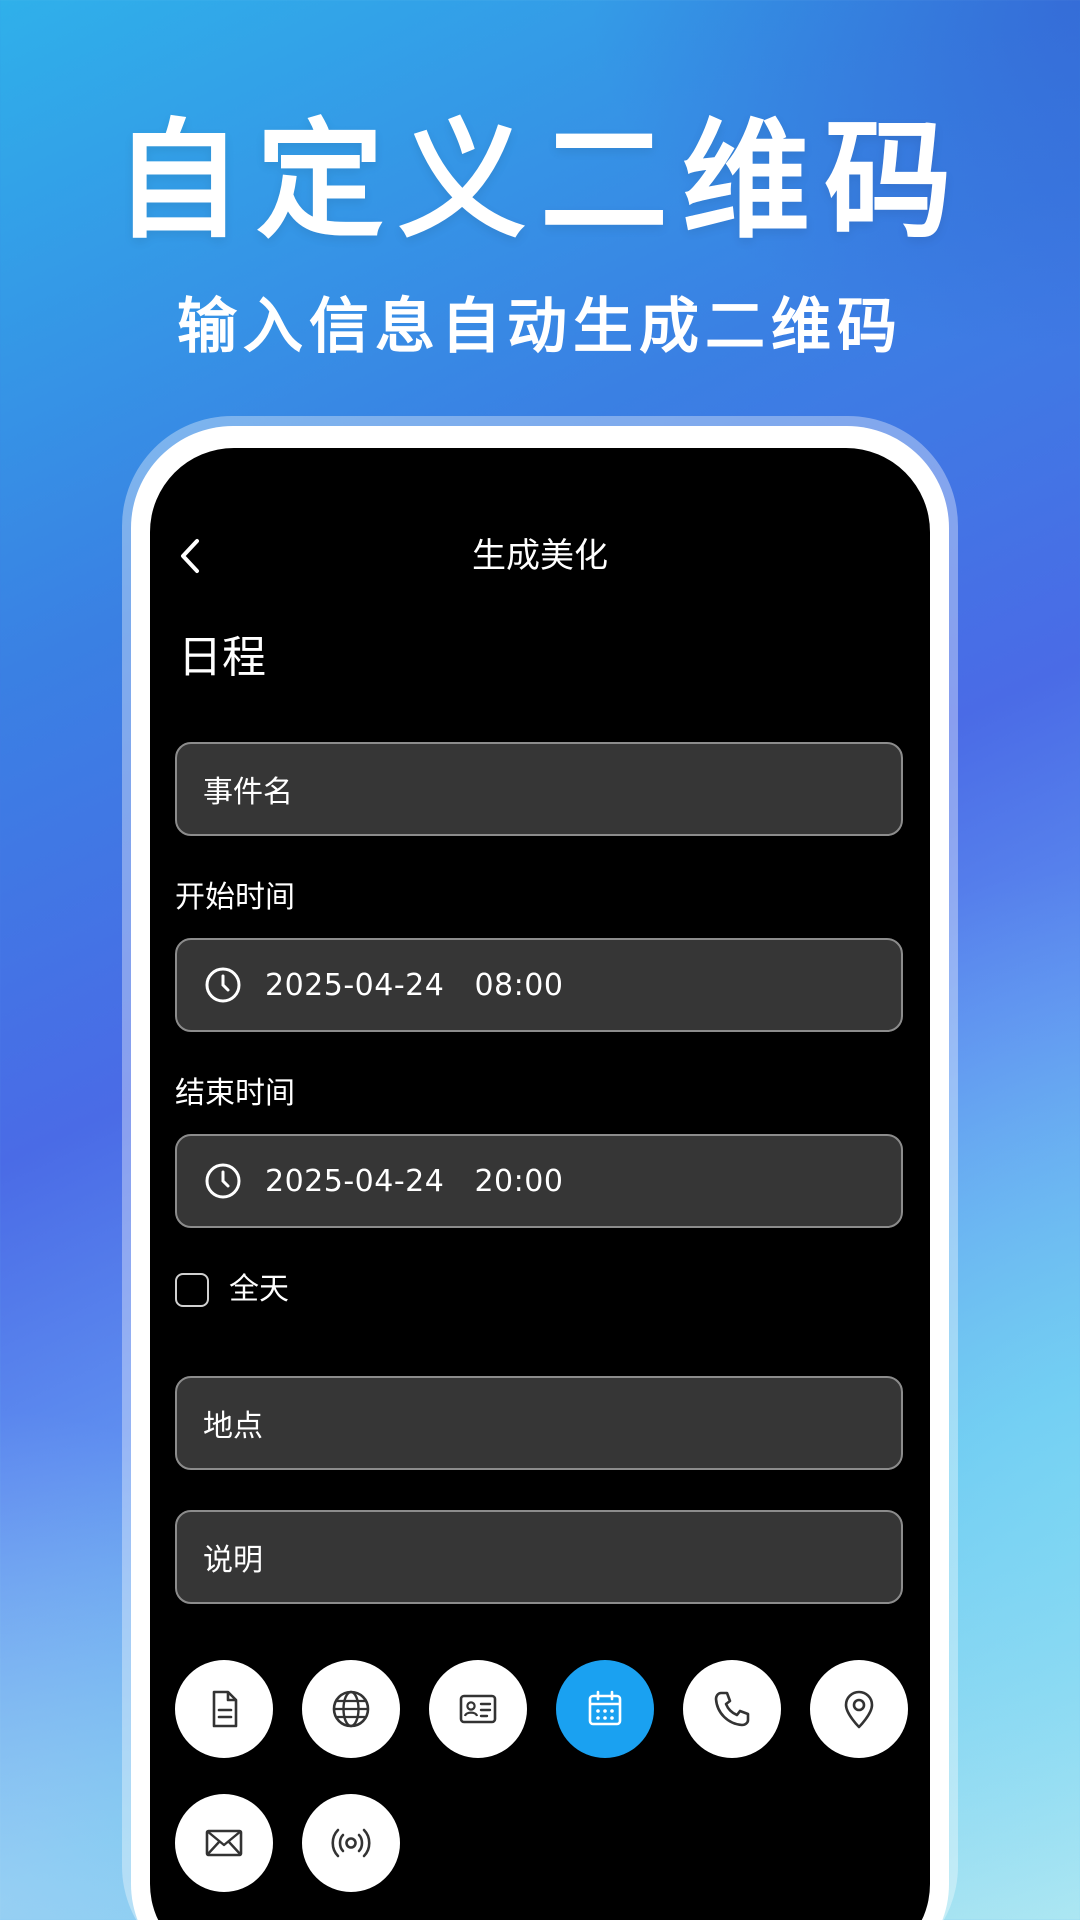  Describe the element at coordinates (414, 1181) in the screenshot. I see `end-time-value: 2025-04-24 20:00` at that location.